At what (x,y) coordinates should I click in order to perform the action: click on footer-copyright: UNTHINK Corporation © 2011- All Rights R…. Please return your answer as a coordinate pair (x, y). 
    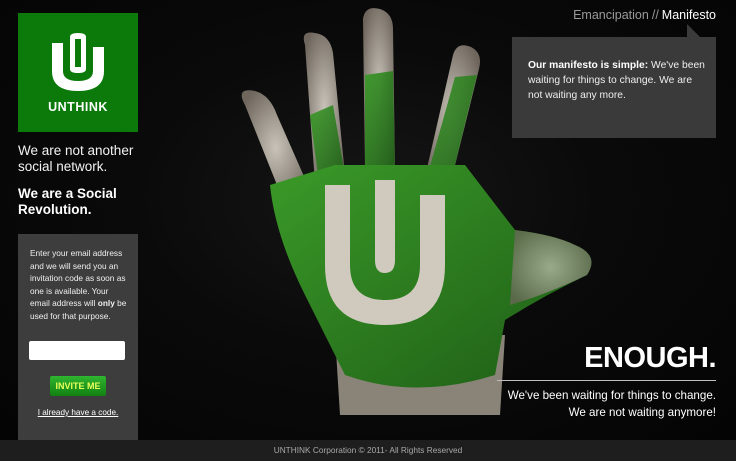
    Looking at the image, I should click on (368, 450).